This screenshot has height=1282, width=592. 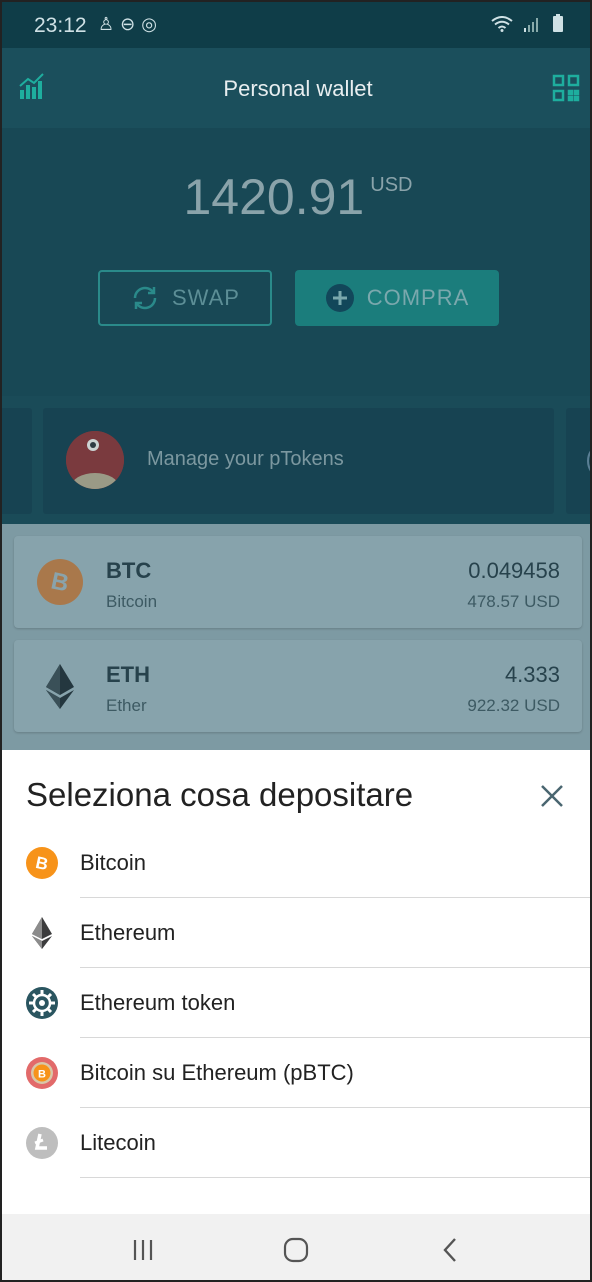 I want to click on status-time: 23:12, so click(x=60, y=25).